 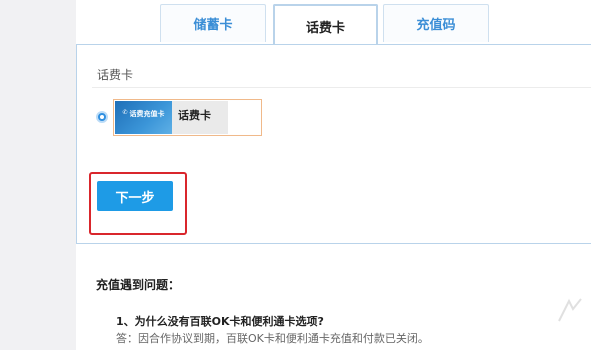 I want to click on faq-answer: 答：因合作协议到期，百联OK卡和便利通卡充值和付款已关闭。, so click(x=272, y=338).